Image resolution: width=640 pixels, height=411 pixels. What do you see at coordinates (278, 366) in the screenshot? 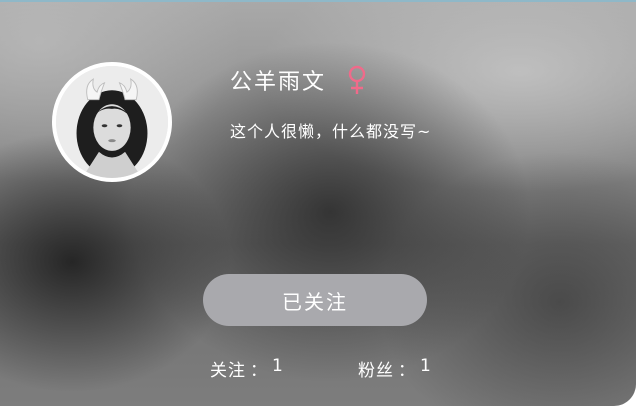
I see `following-count: 1` at bounding box center [278, 366].